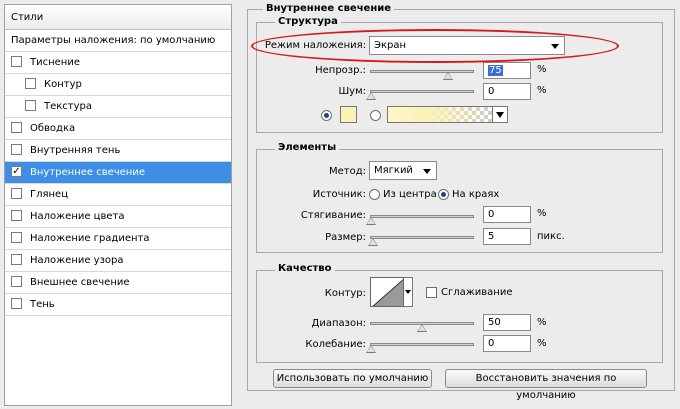 This screenshot has height=409, width=680. Describe the element at coordinates (87, 172) in the screenshot. I see `sidebar-item-label: Внутреннее свечение` at that location.